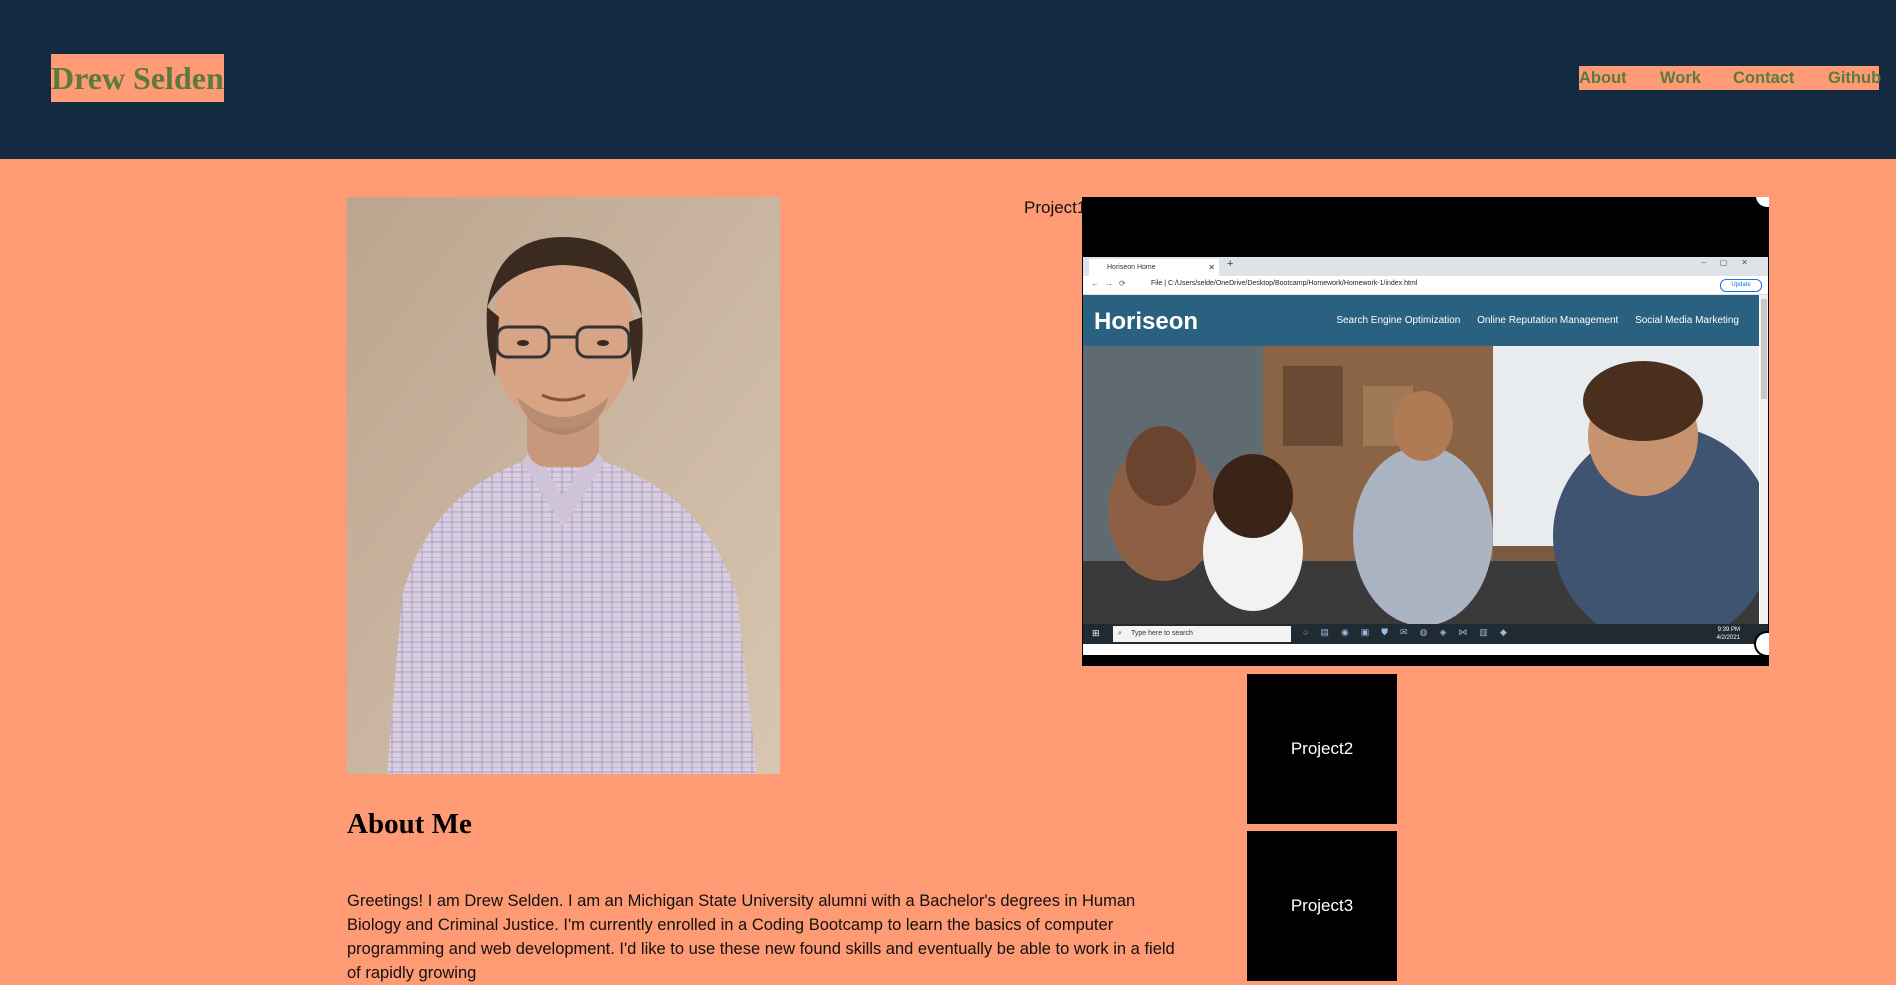 This screenshot has height=985, width=1896. I want to click on update-button: Update, so click(1741, 285).